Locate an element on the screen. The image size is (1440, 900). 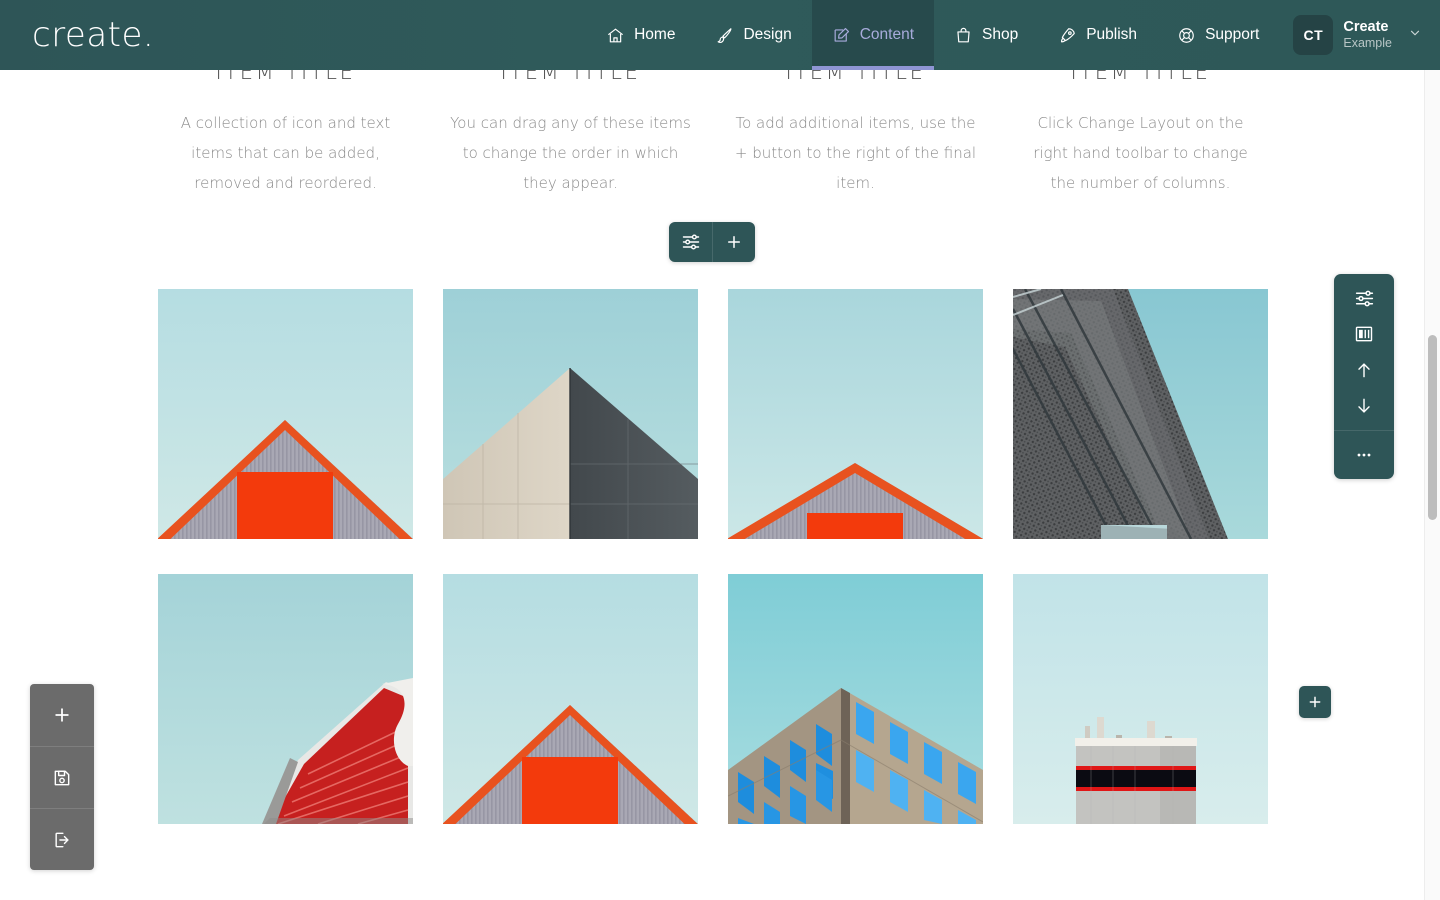
exit-icon is located at coordinates (62, 839).